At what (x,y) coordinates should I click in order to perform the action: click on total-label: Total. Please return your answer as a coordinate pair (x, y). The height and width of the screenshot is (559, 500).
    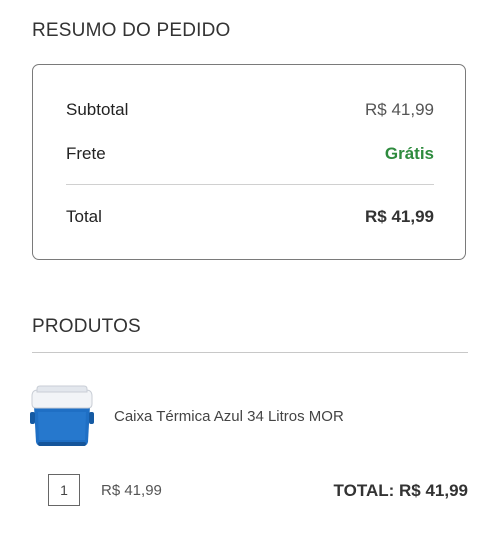
    Looking at the image, I should click on (84, 216).